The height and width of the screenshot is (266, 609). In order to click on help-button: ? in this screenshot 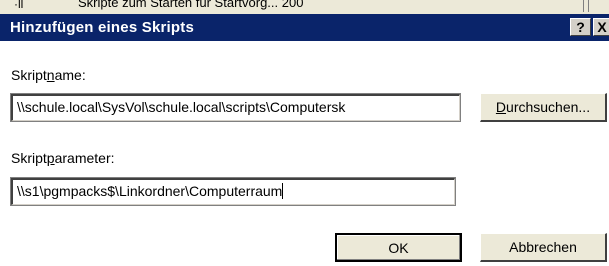, I will do `click(580, 27)`.